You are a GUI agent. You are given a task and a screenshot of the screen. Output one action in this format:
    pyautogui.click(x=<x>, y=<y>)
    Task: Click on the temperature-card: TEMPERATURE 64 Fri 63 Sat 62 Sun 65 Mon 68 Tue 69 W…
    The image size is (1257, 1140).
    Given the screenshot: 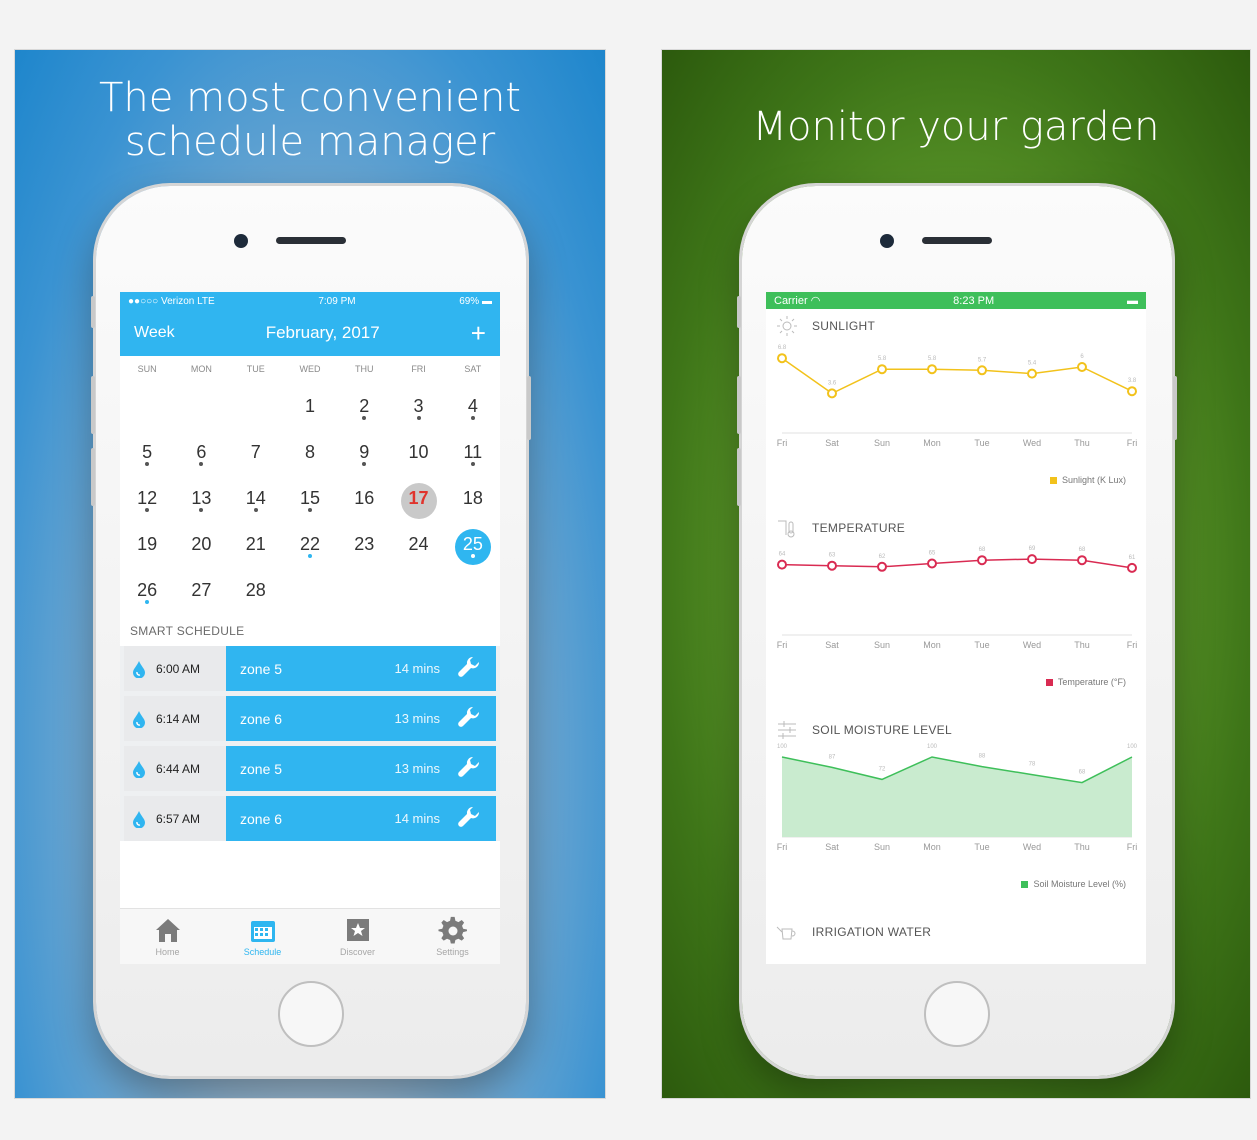 What is the action you would take?
    pyautogui.click(x=956, y=612)
    